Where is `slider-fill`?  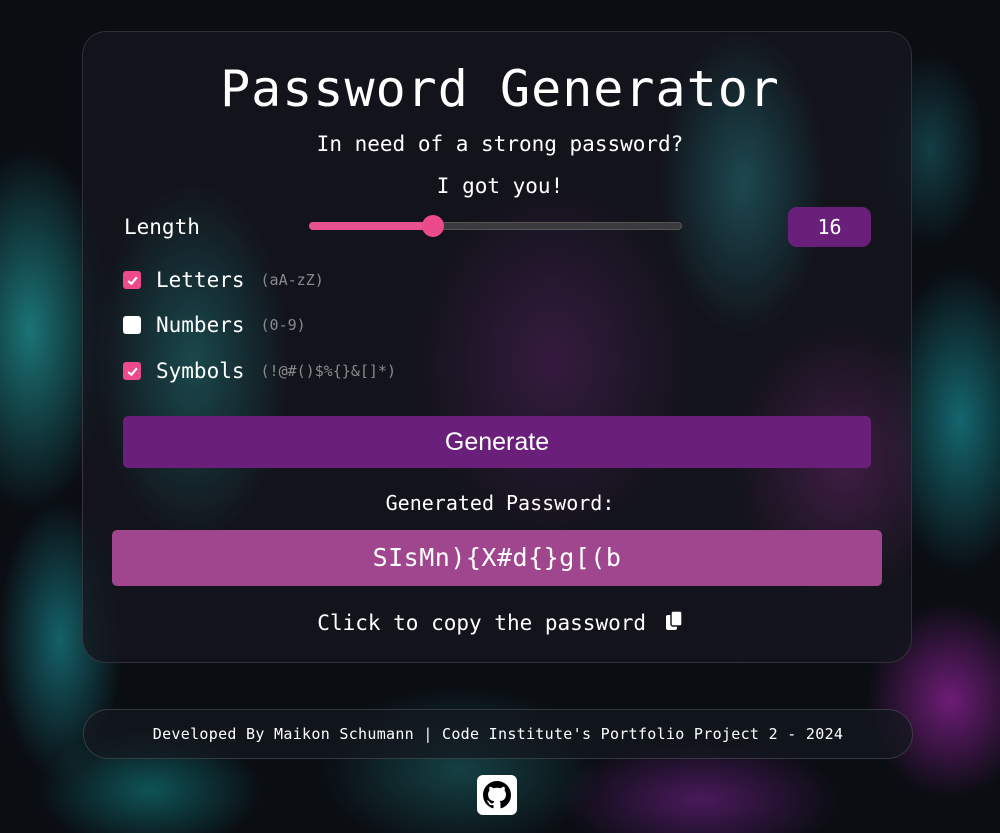 slider-fill is located at coordinates (371, 226).